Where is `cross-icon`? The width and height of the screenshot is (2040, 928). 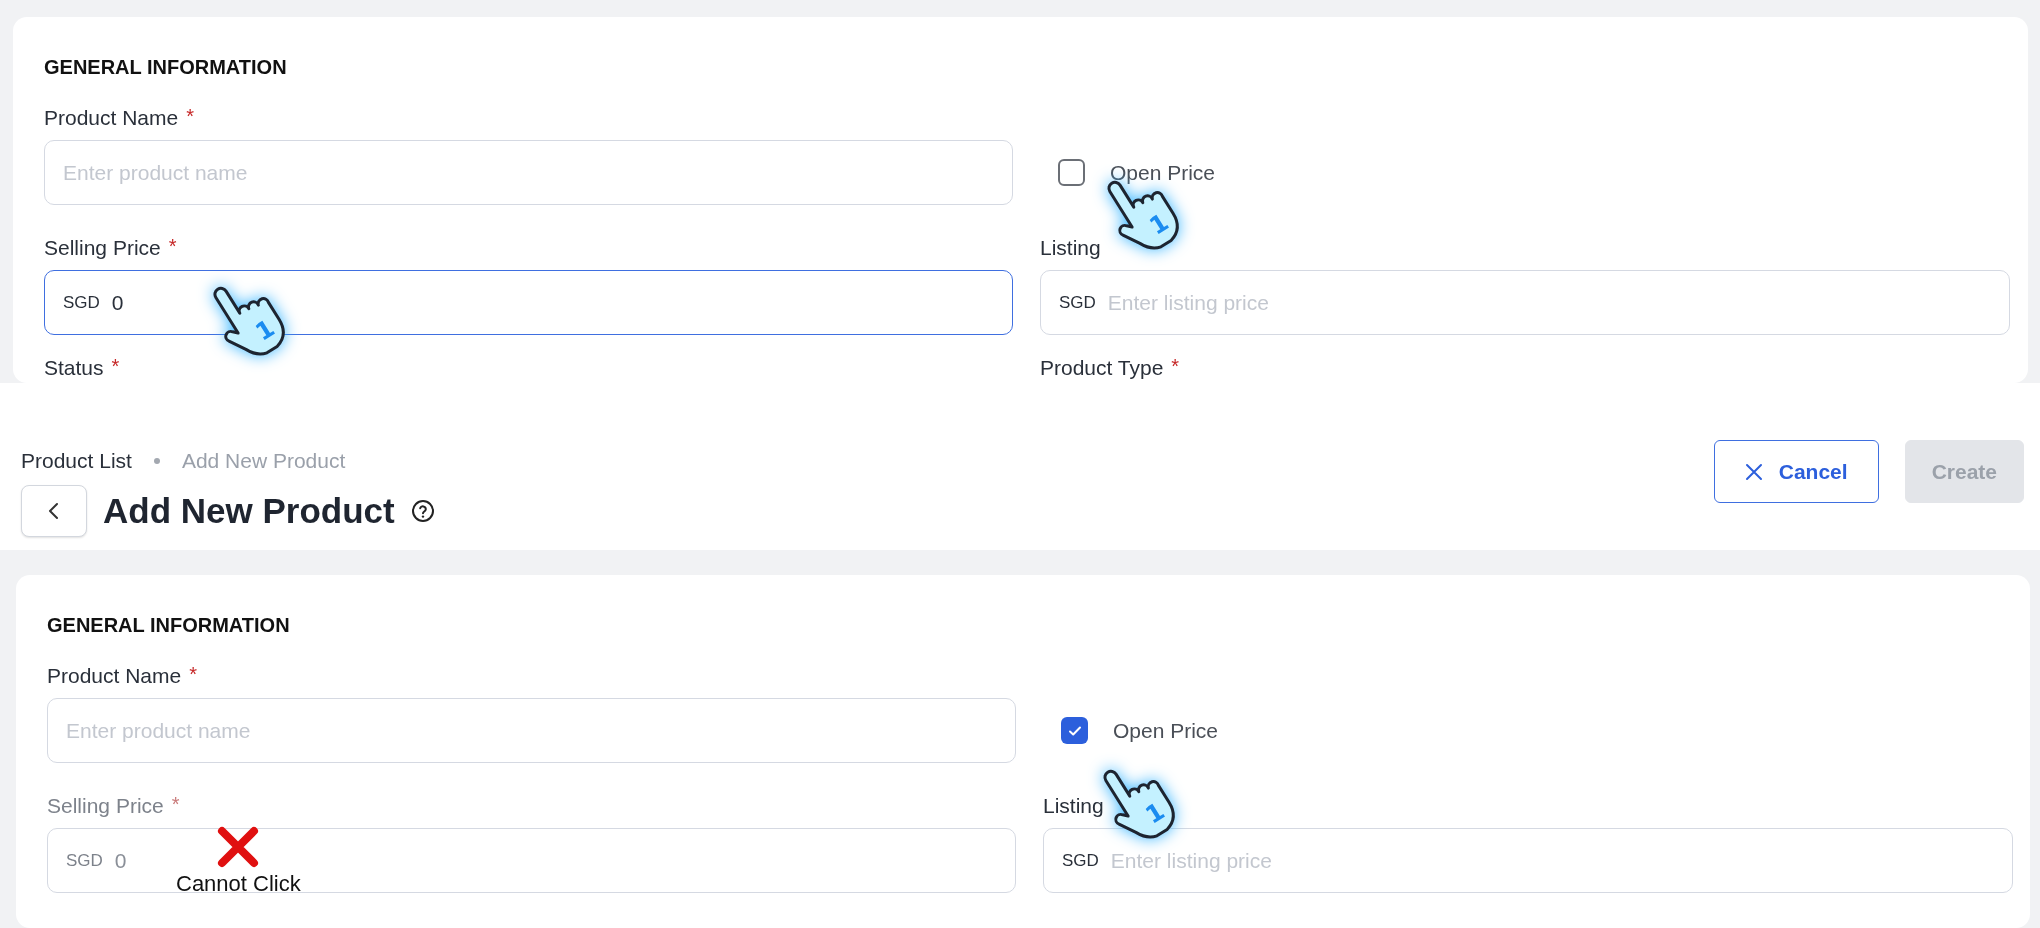
cross-icon is located at coordinates (238, 847).